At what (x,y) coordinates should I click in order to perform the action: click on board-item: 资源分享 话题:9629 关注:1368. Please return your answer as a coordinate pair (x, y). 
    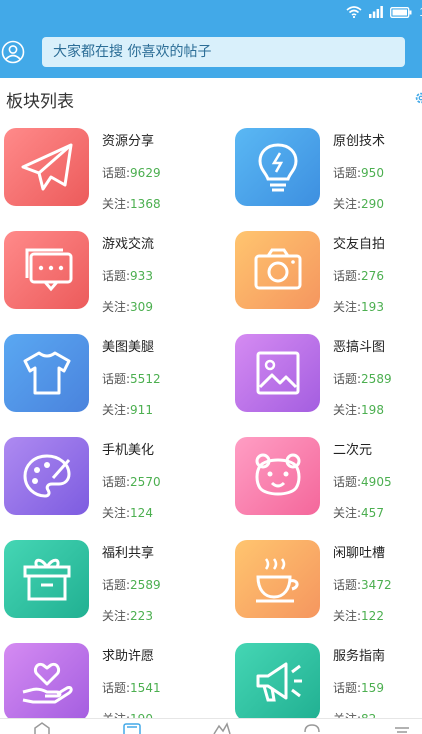
    Looking at the image, I should click on (104, 164).